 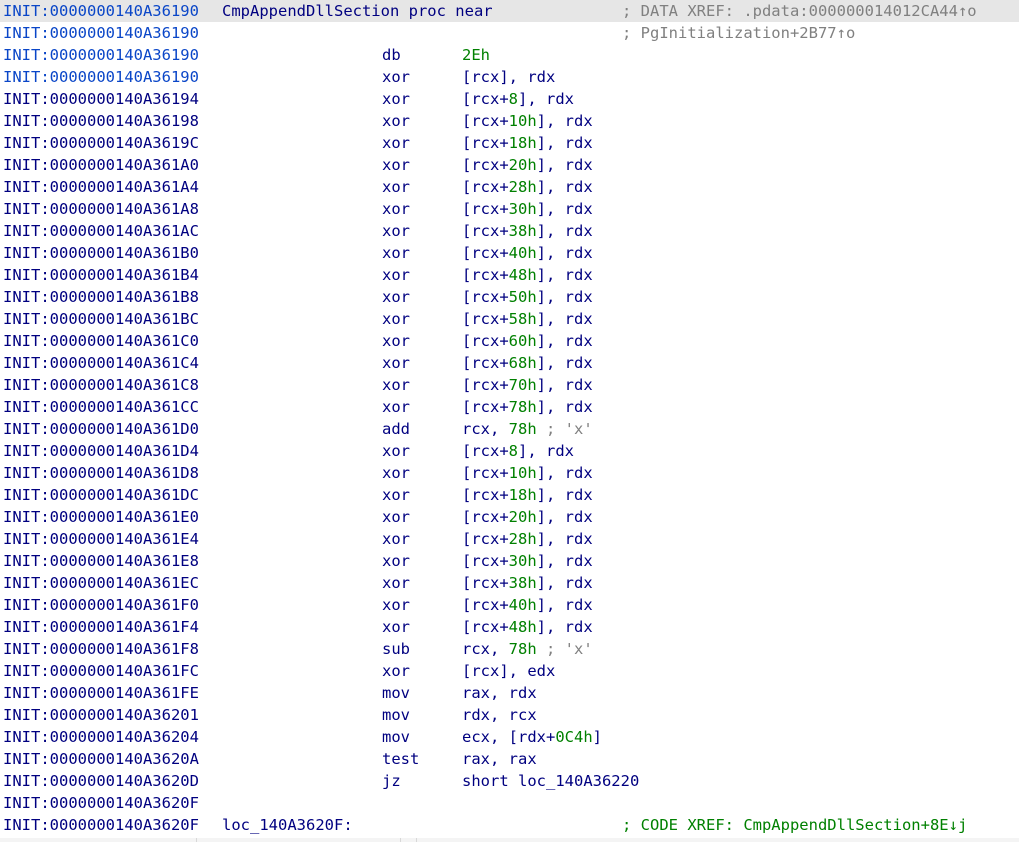 I want to click on code-line: INIT:0000000140A361D0 add rcx, 78h ; 'x', so click(x=509, y=429).